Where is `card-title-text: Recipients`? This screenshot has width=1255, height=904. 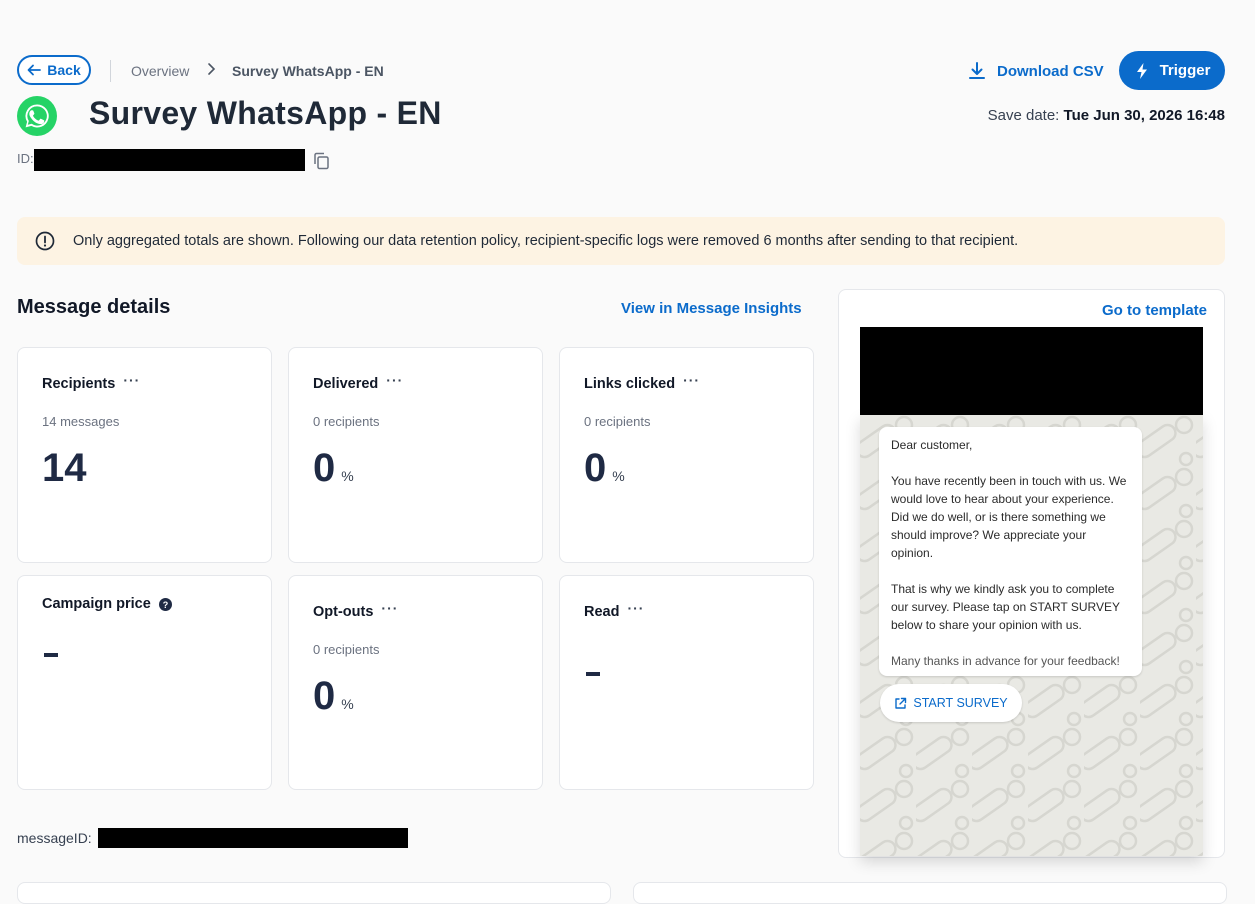 card-title-text: Recipients is located at coordinates (79, 384).